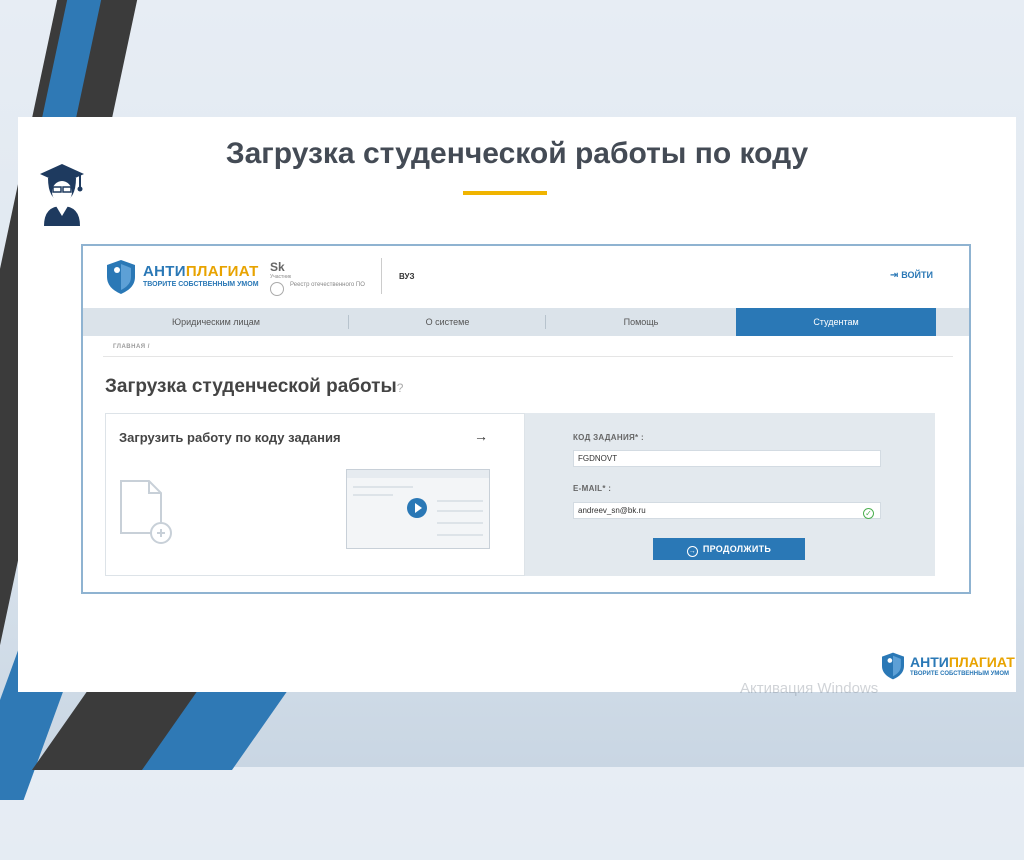 Image resolution: width=1024 pixels, height=860 pixels. What do you see at coordinates (727, 510) in the screenshot?
I see `email-input` at bounding box center [727, 510].